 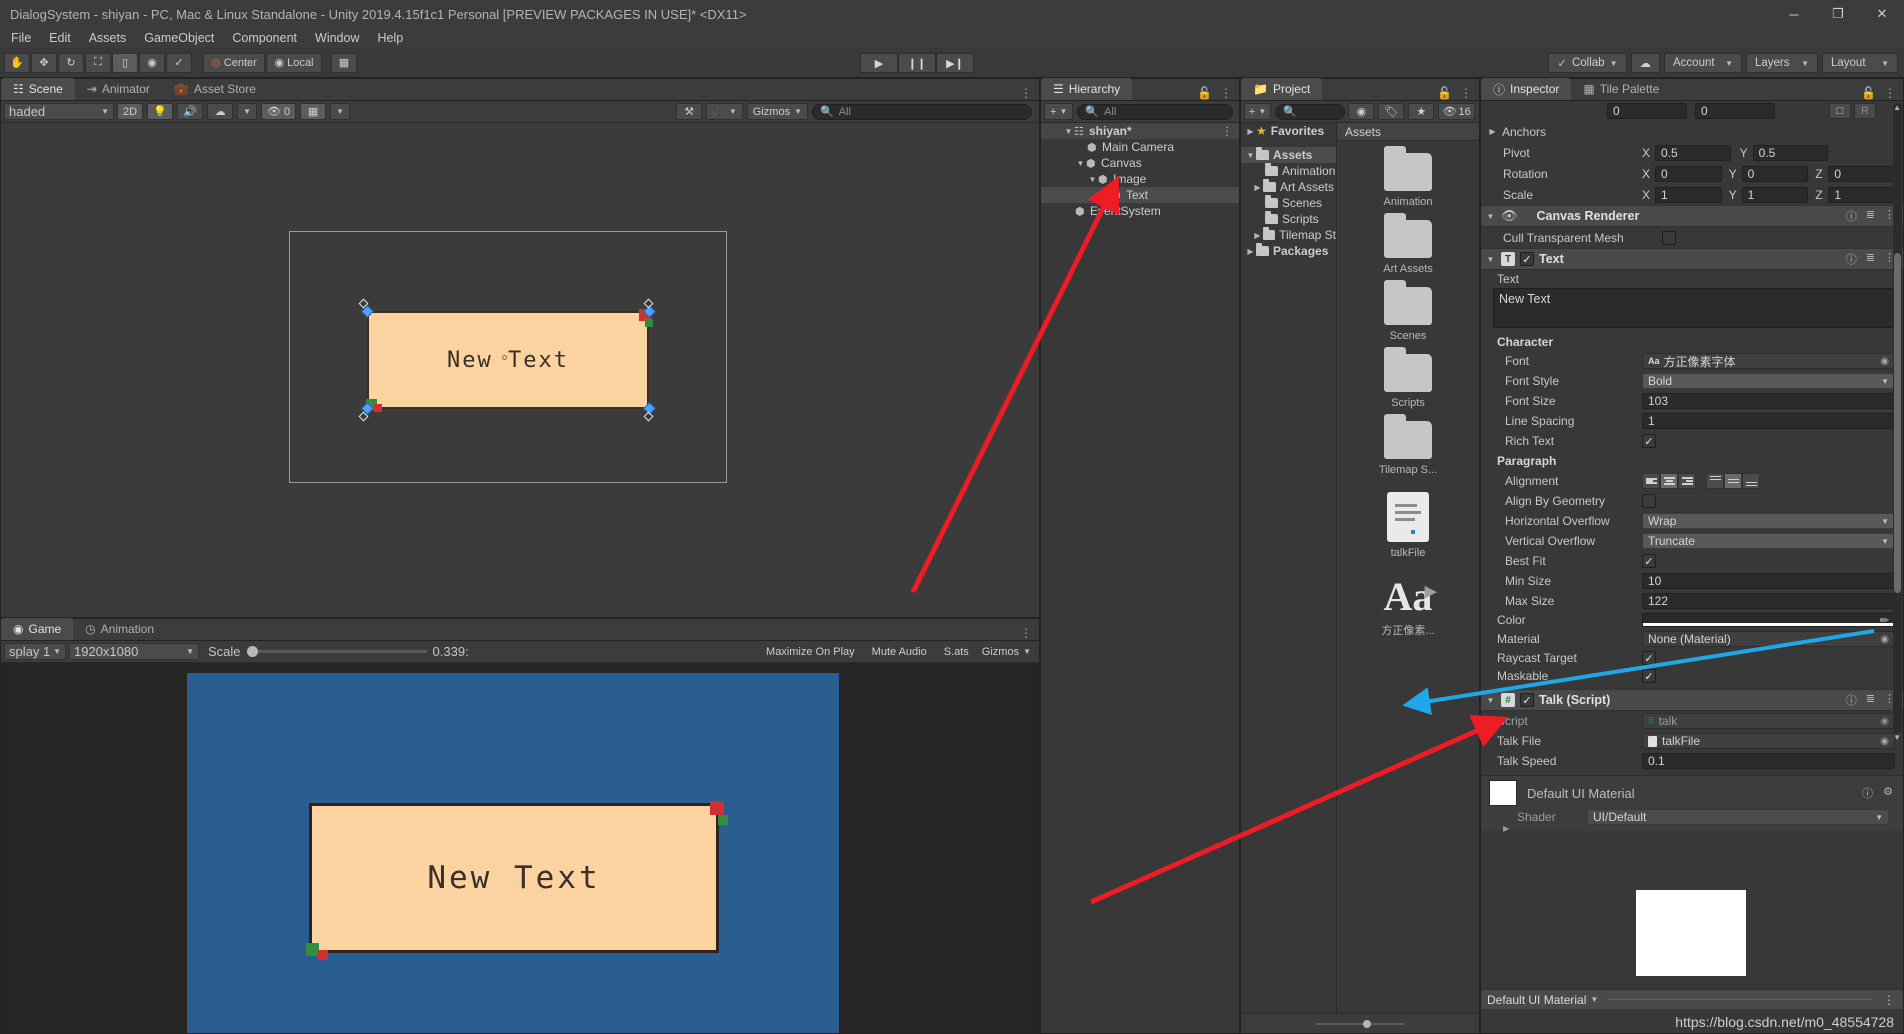 I want to click on vertical-overflow-dropdown: Truncate ▼, so click(x=1768, y=541).